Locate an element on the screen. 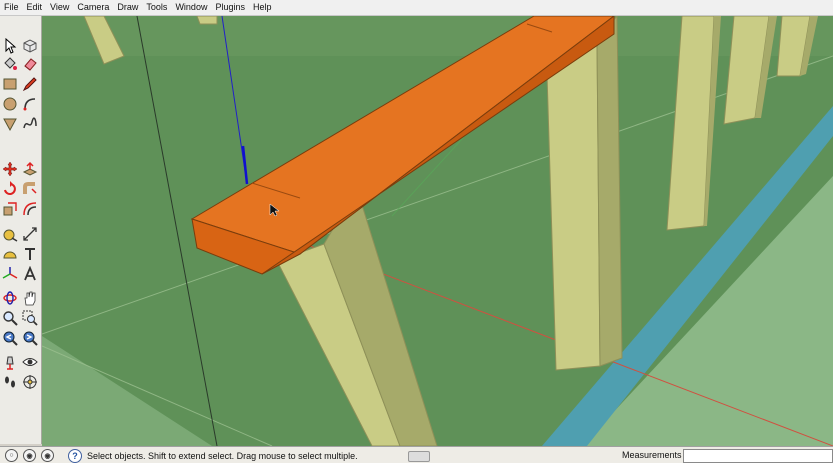 The image size is (833, 463). eraser-tool-button is located at coordinates (29, 63).